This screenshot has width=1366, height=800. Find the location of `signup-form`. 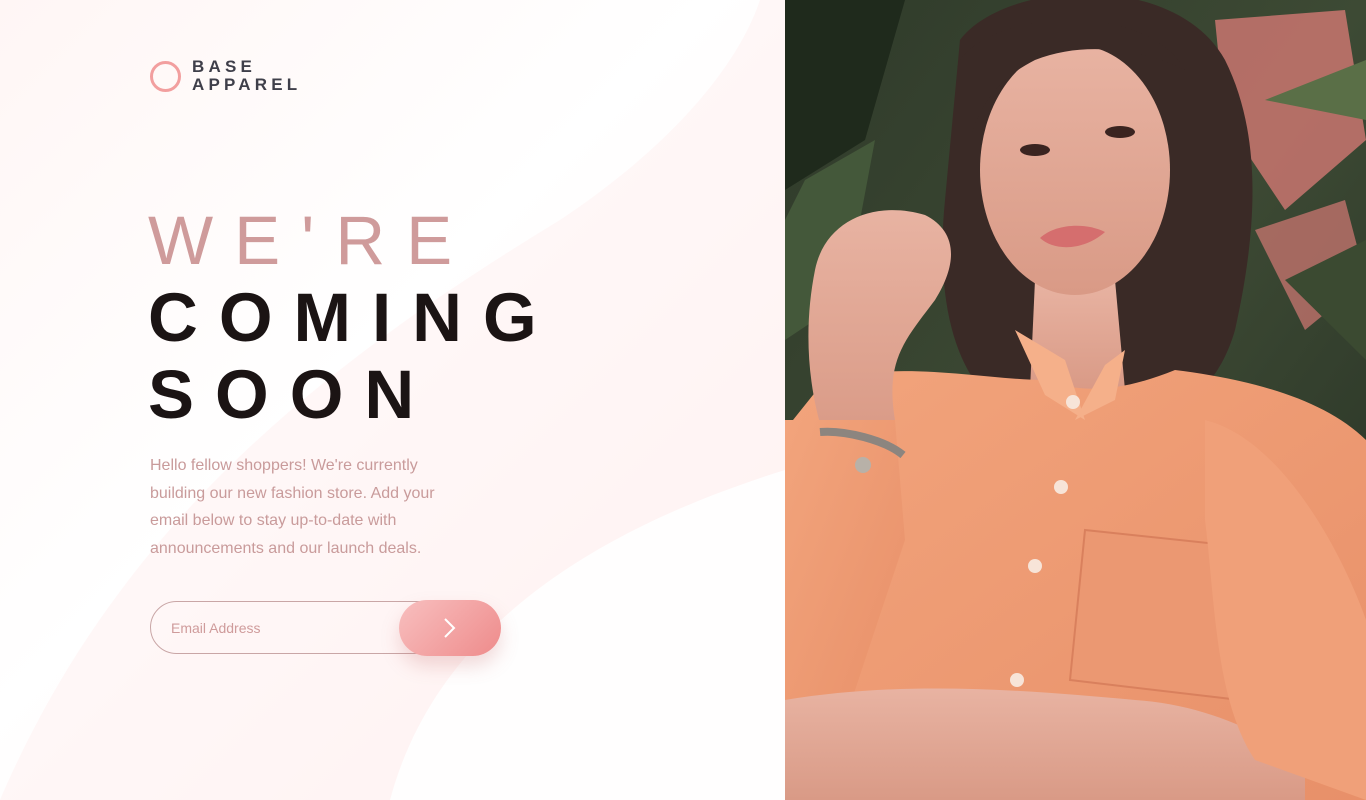

signup-form is located at coordinates (325, 628).